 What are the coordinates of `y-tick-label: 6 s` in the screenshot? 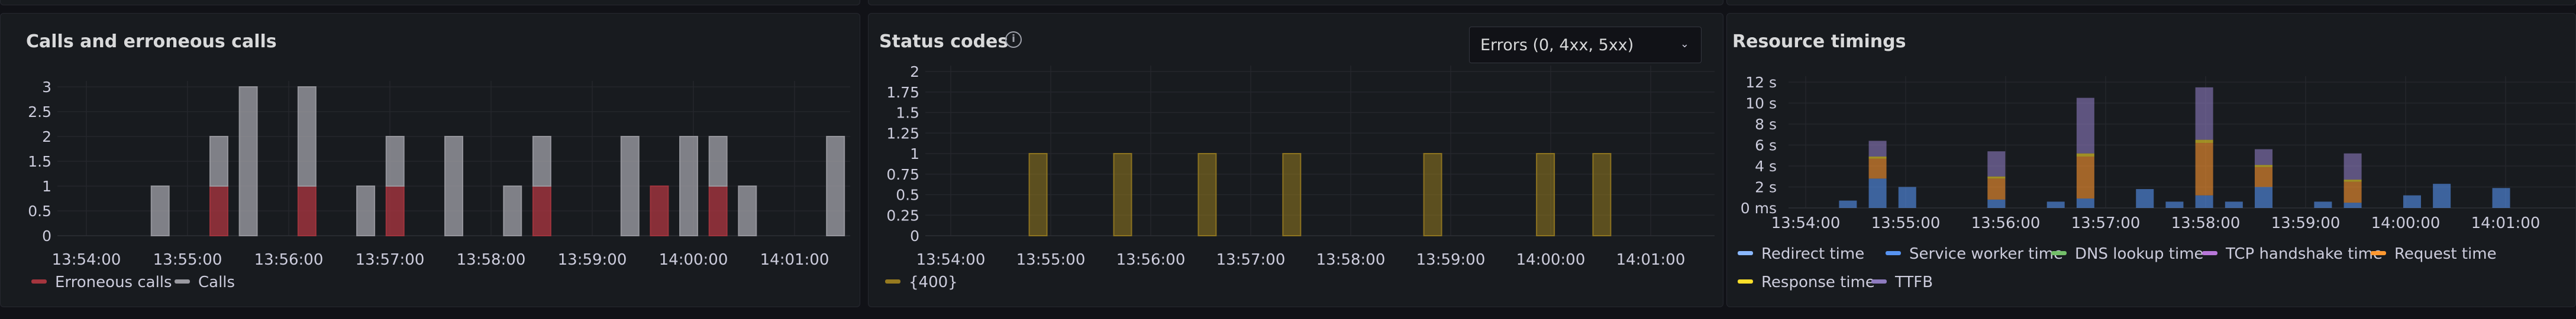 It's located at (1766, 145).